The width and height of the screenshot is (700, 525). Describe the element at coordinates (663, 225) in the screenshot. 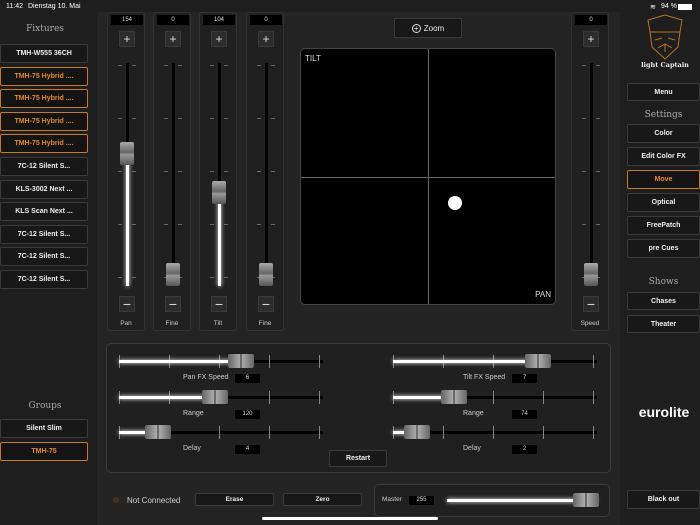

I see `settings-button: FreePatch` at that location.